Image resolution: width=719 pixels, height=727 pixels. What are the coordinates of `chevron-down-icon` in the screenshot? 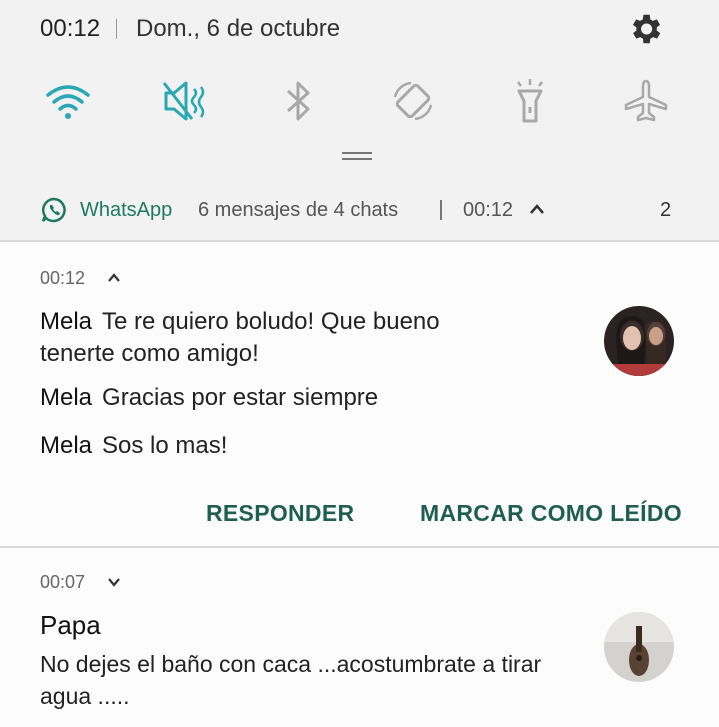 It's located at (114, 582).